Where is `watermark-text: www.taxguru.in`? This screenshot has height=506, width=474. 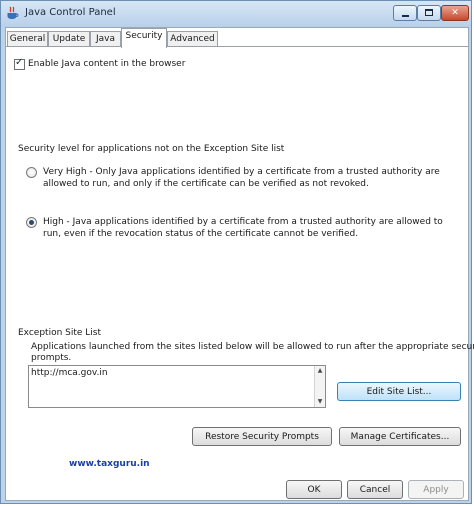 watermark-text: www.taxguru.in is located at coordinates (109, 464).